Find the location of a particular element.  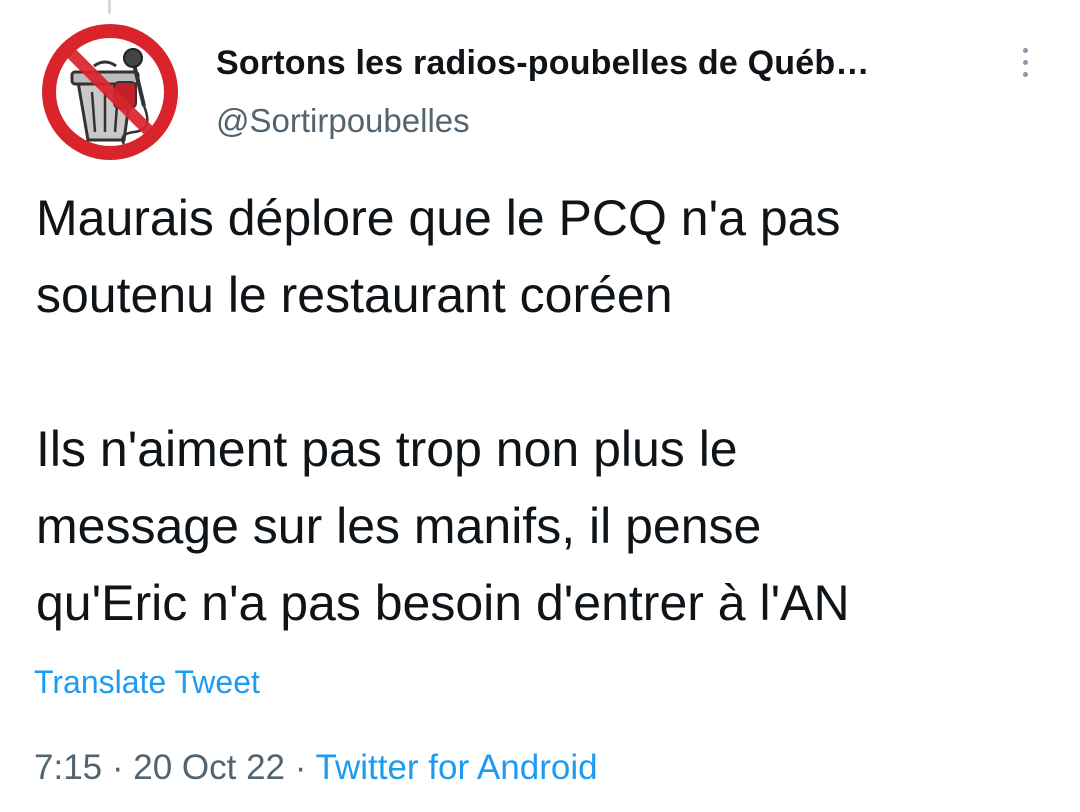

tweet-time: 7:15 is located at coordinates (68, 767).